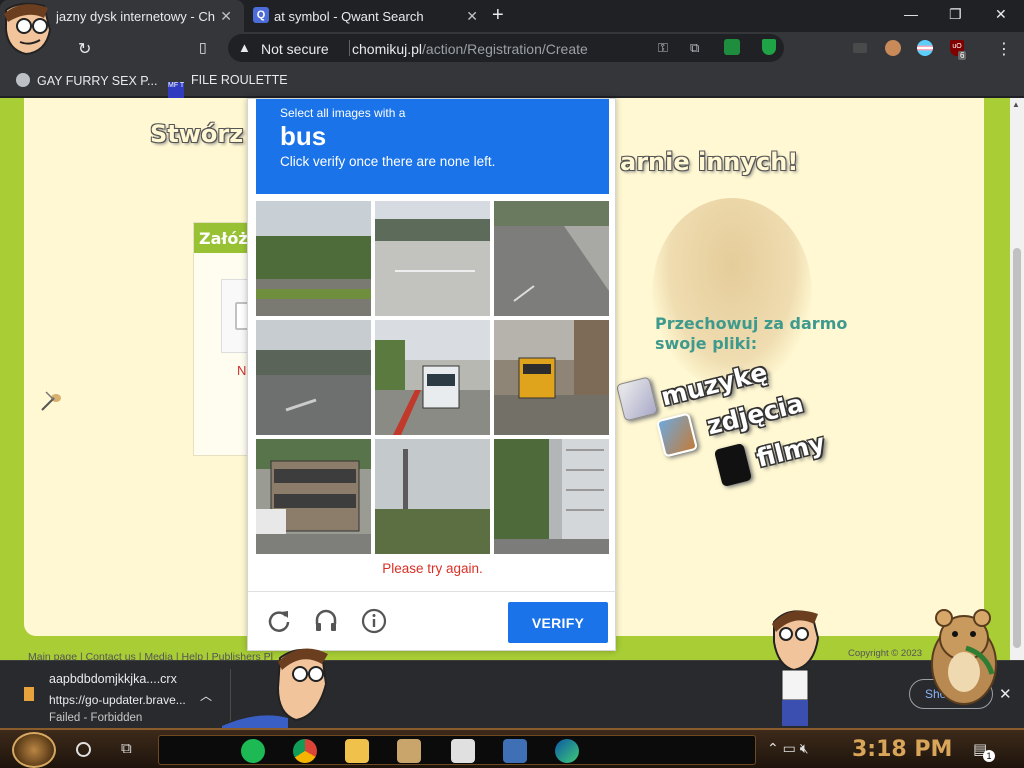  Describe the element at coordinates (463, 751) in the screenshot. I see `xd-app-icon` at that location.